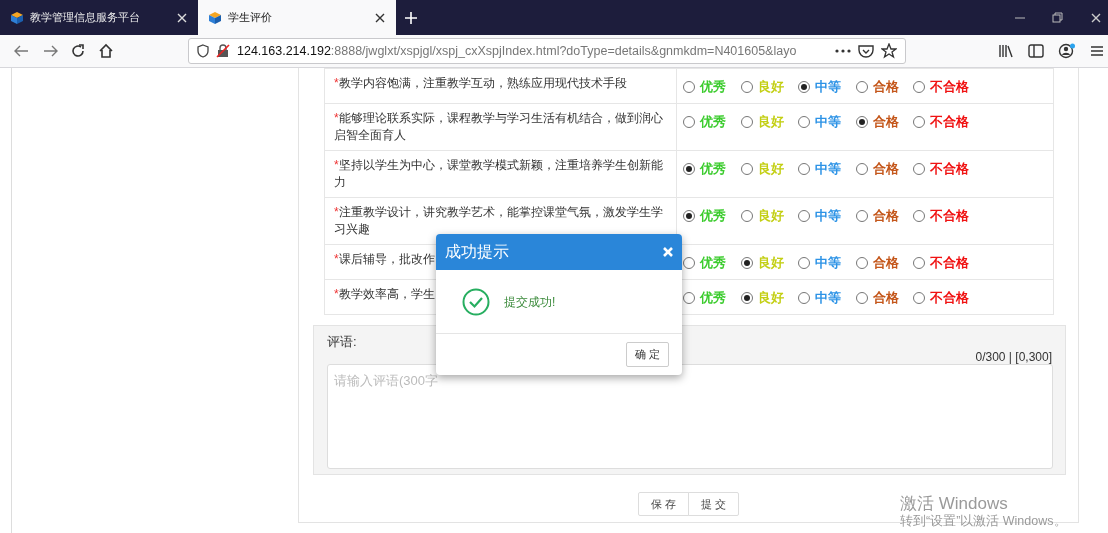 The width and height of the screenshot is (1108, 533). I want to click on restore-icon, so click(1058, 17).